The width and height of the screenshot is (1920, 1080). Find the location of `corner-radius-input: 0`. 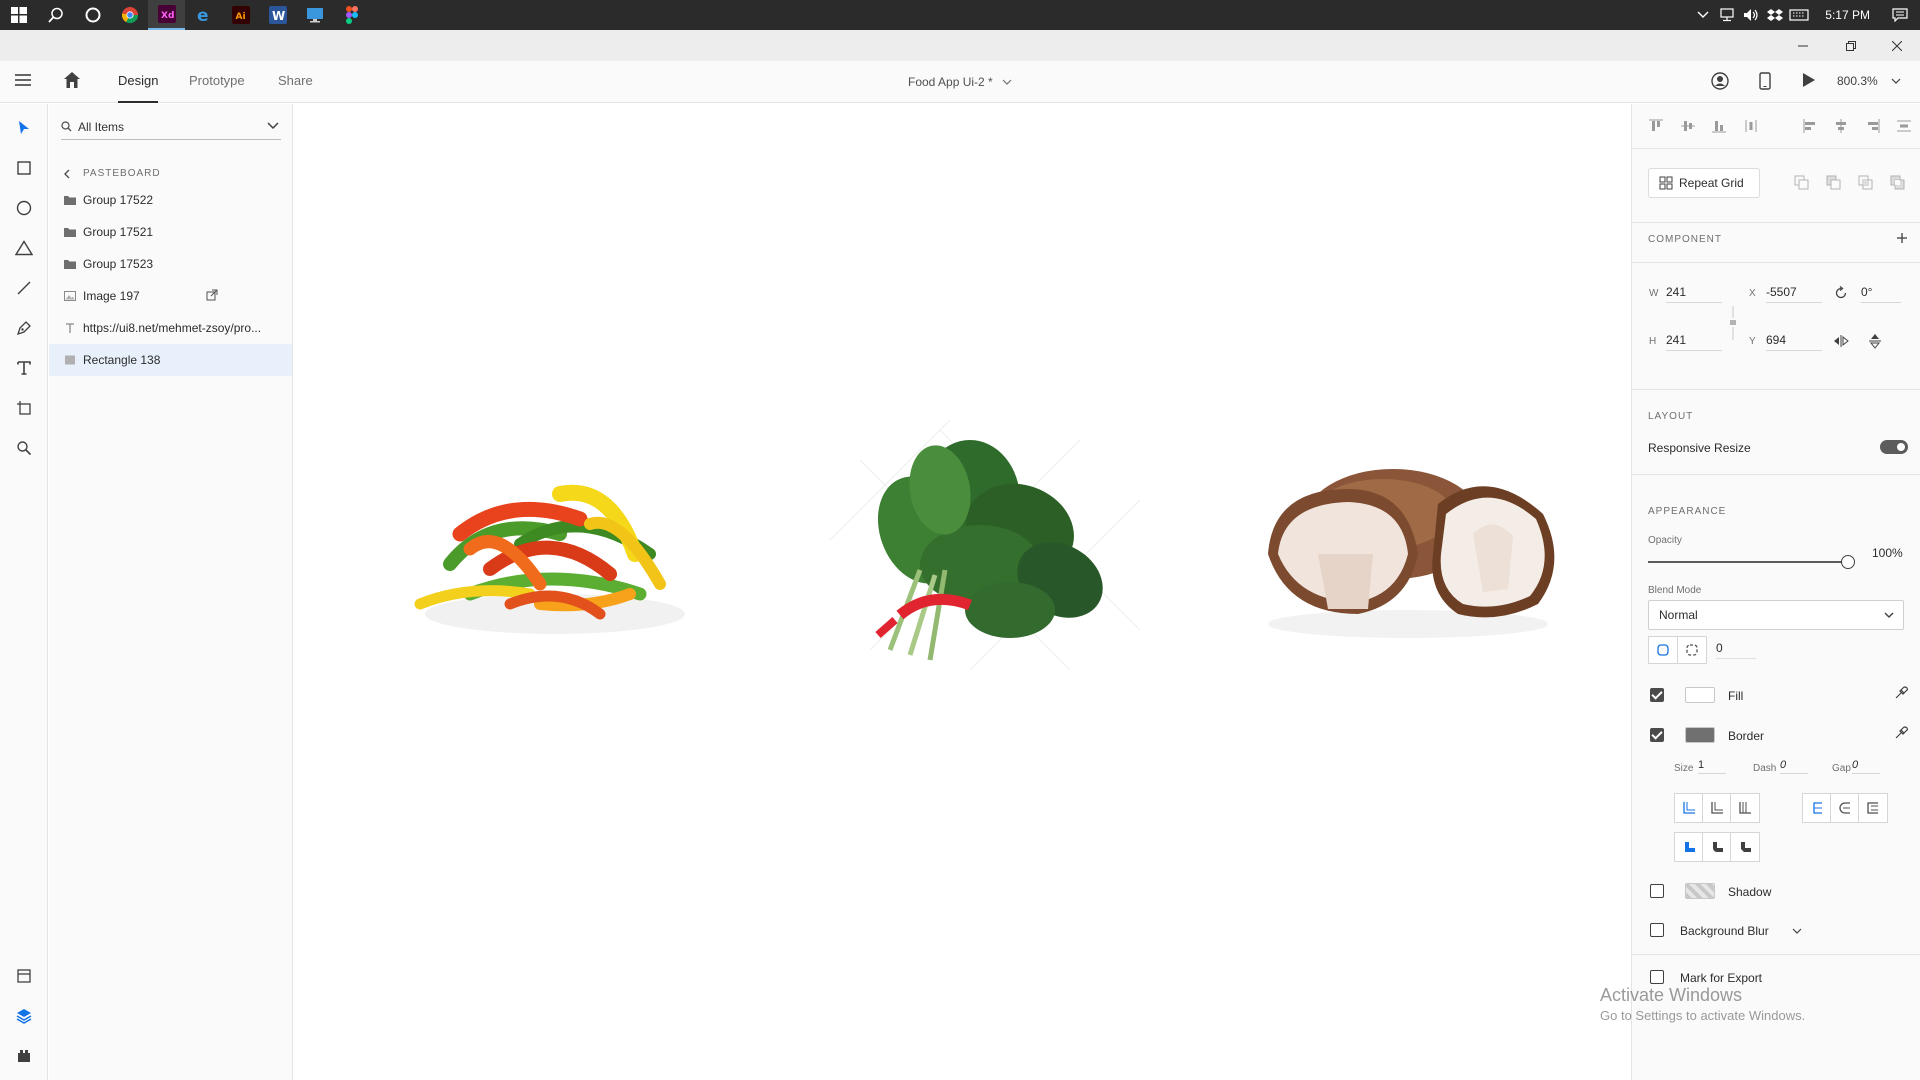

corner-radius-input: 0 is located at coordinates (1736, 650).